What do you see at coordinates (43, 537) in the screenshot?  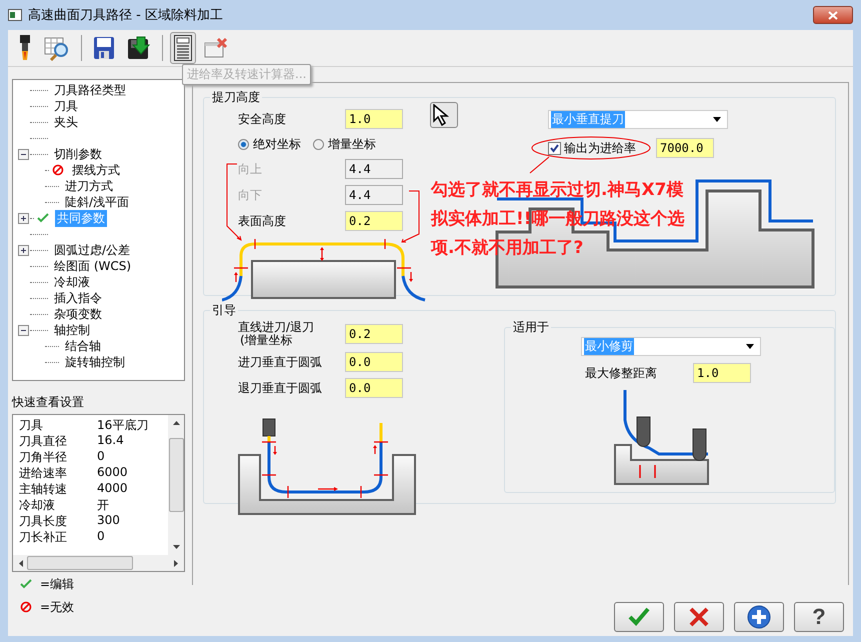 I see `setting-name: 刀长补正` at bounding box center [43, 537].